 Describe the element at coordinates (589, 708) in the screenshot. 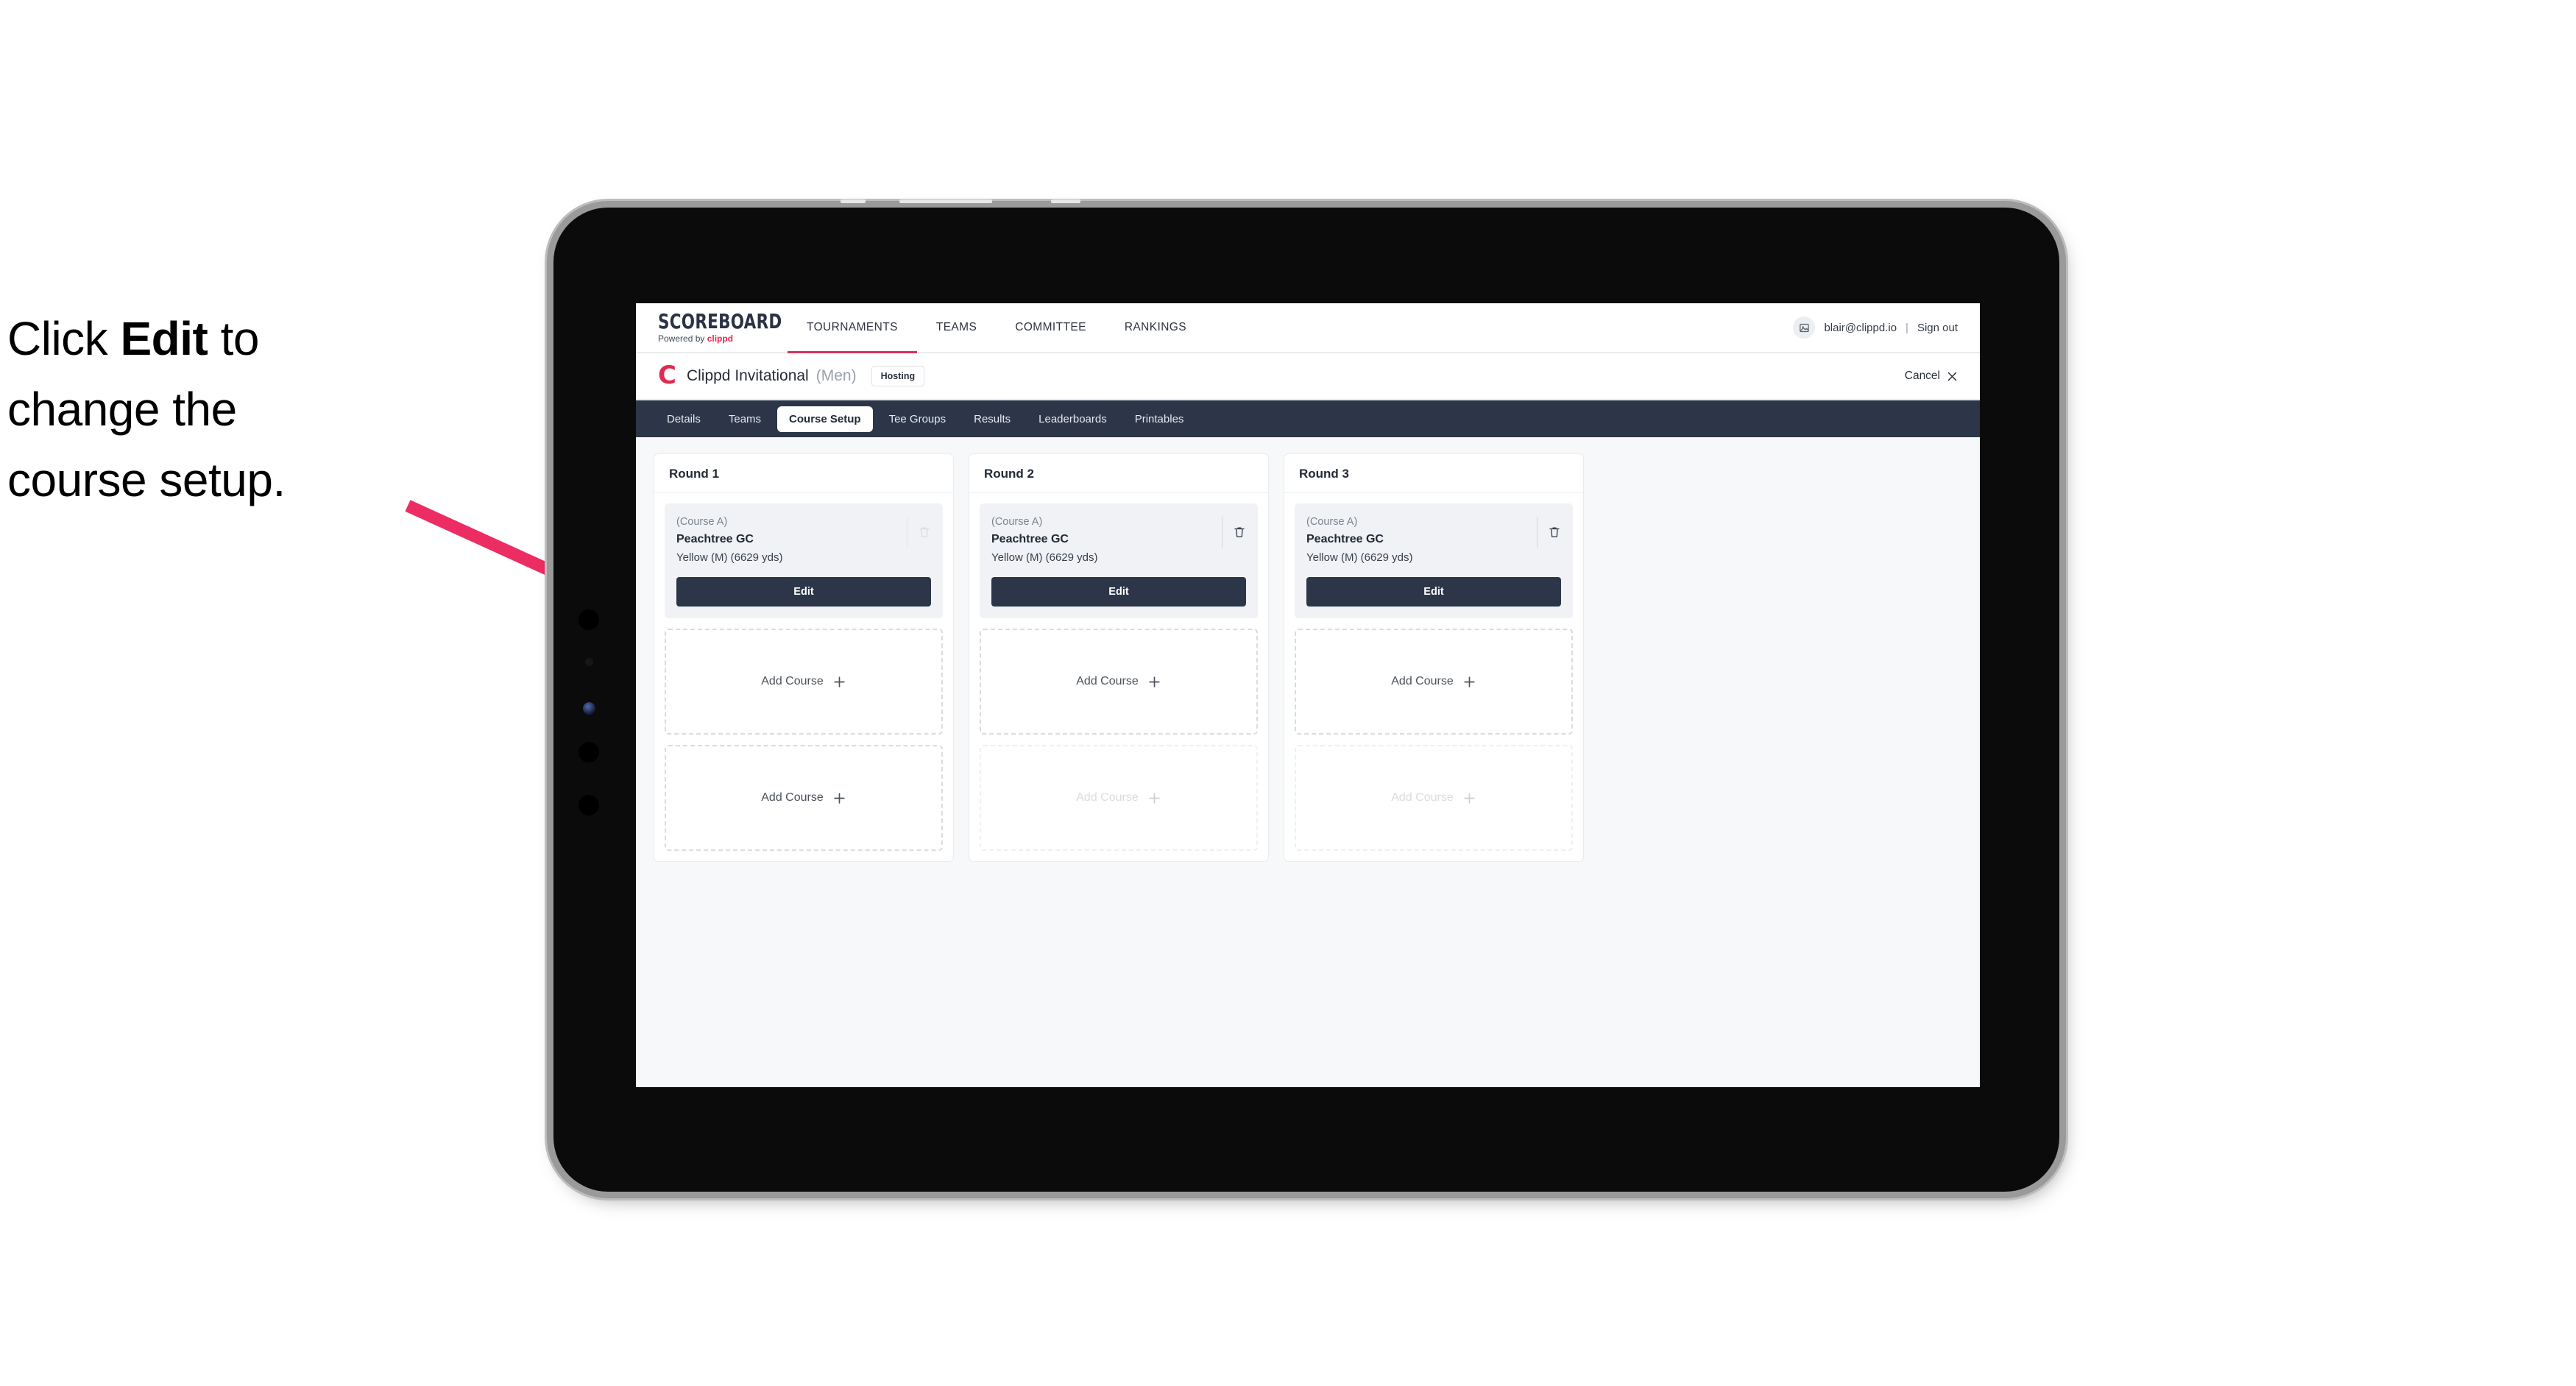

I see `device-camera-icon` at that location.